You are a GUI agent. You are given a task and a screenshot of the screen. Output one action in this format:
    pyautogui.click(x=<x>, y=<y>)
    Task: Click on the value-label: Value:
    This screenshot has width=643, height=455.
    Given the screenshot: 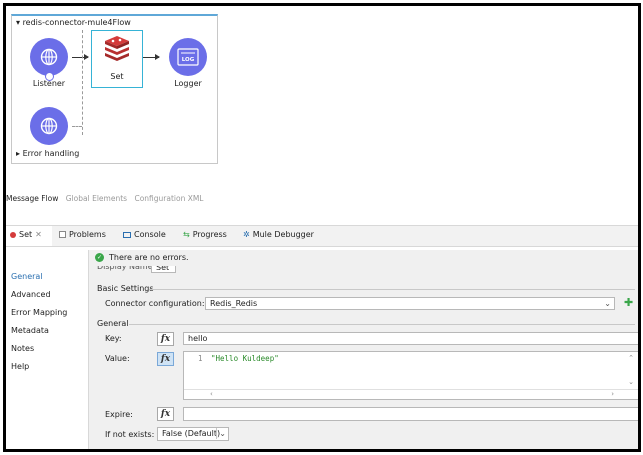 What is the action you would take?
    pyautogui.click(x=117, y=358)
    